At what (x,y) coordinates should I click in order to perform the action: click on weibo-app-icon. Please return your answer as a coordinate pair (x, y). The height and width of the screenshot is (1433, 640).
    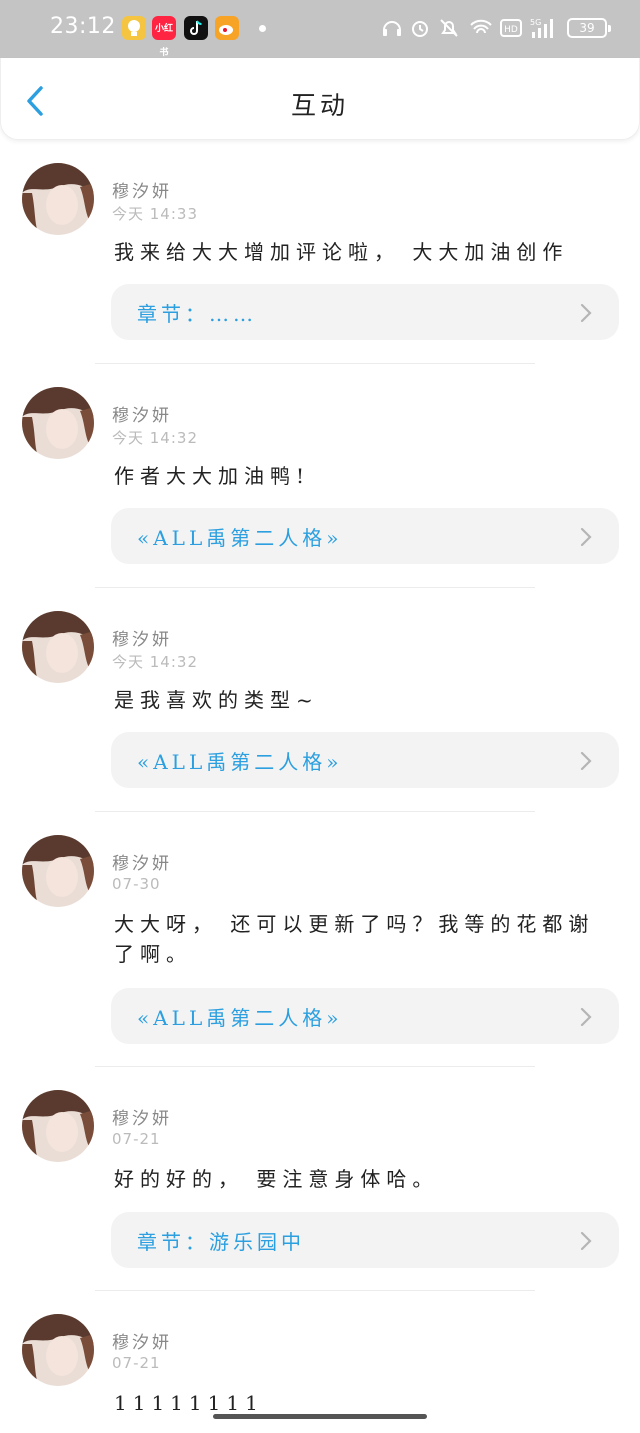
    Looking at the image, I should click on (227, 28).